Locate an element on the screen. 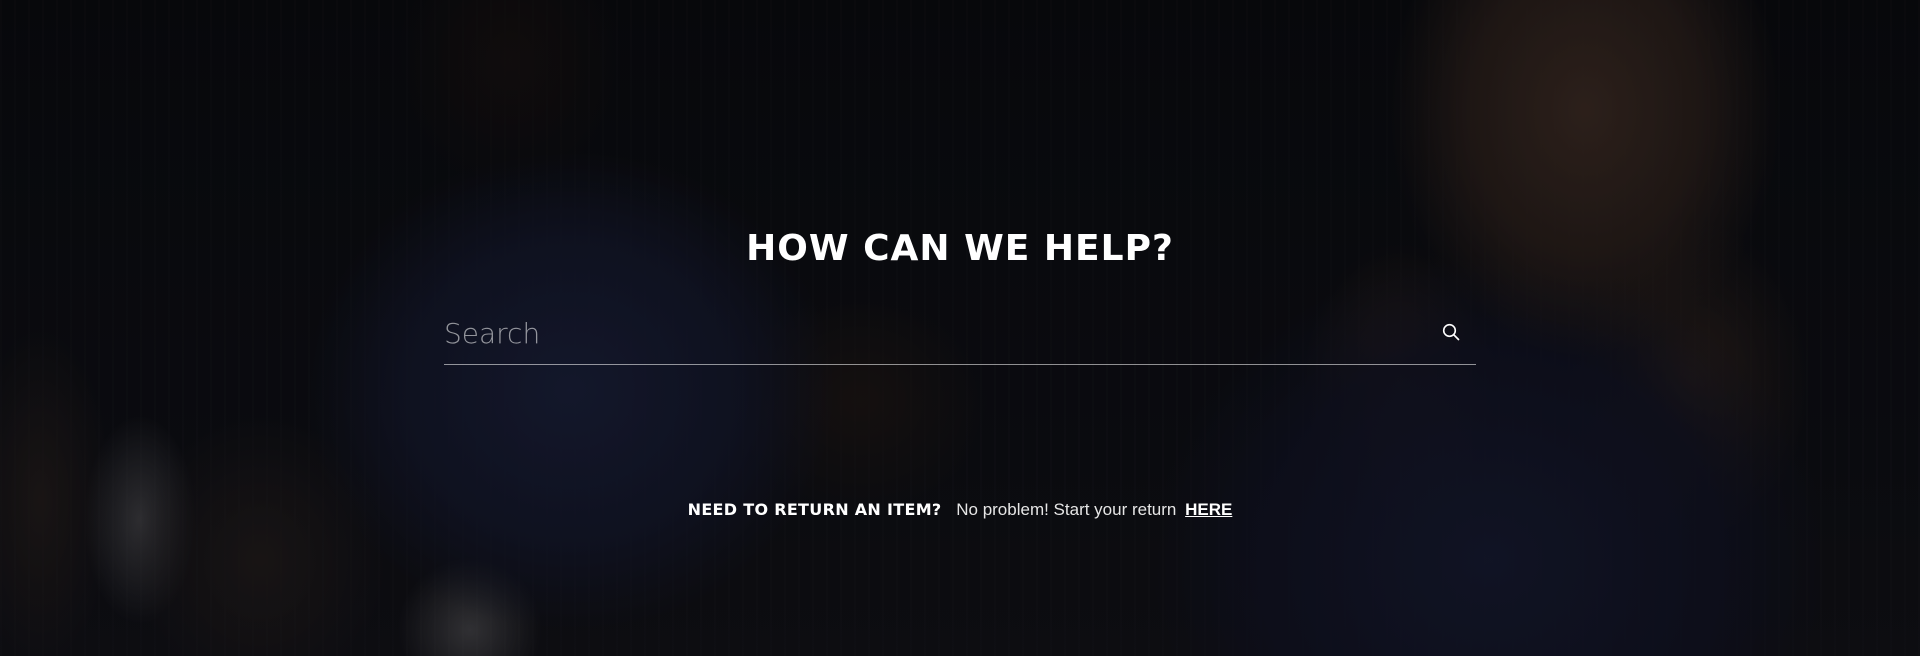 This screenshot has width=1920, height=656. page-title: HOW CAN WE HELP? is located at coordinates (960, 248).